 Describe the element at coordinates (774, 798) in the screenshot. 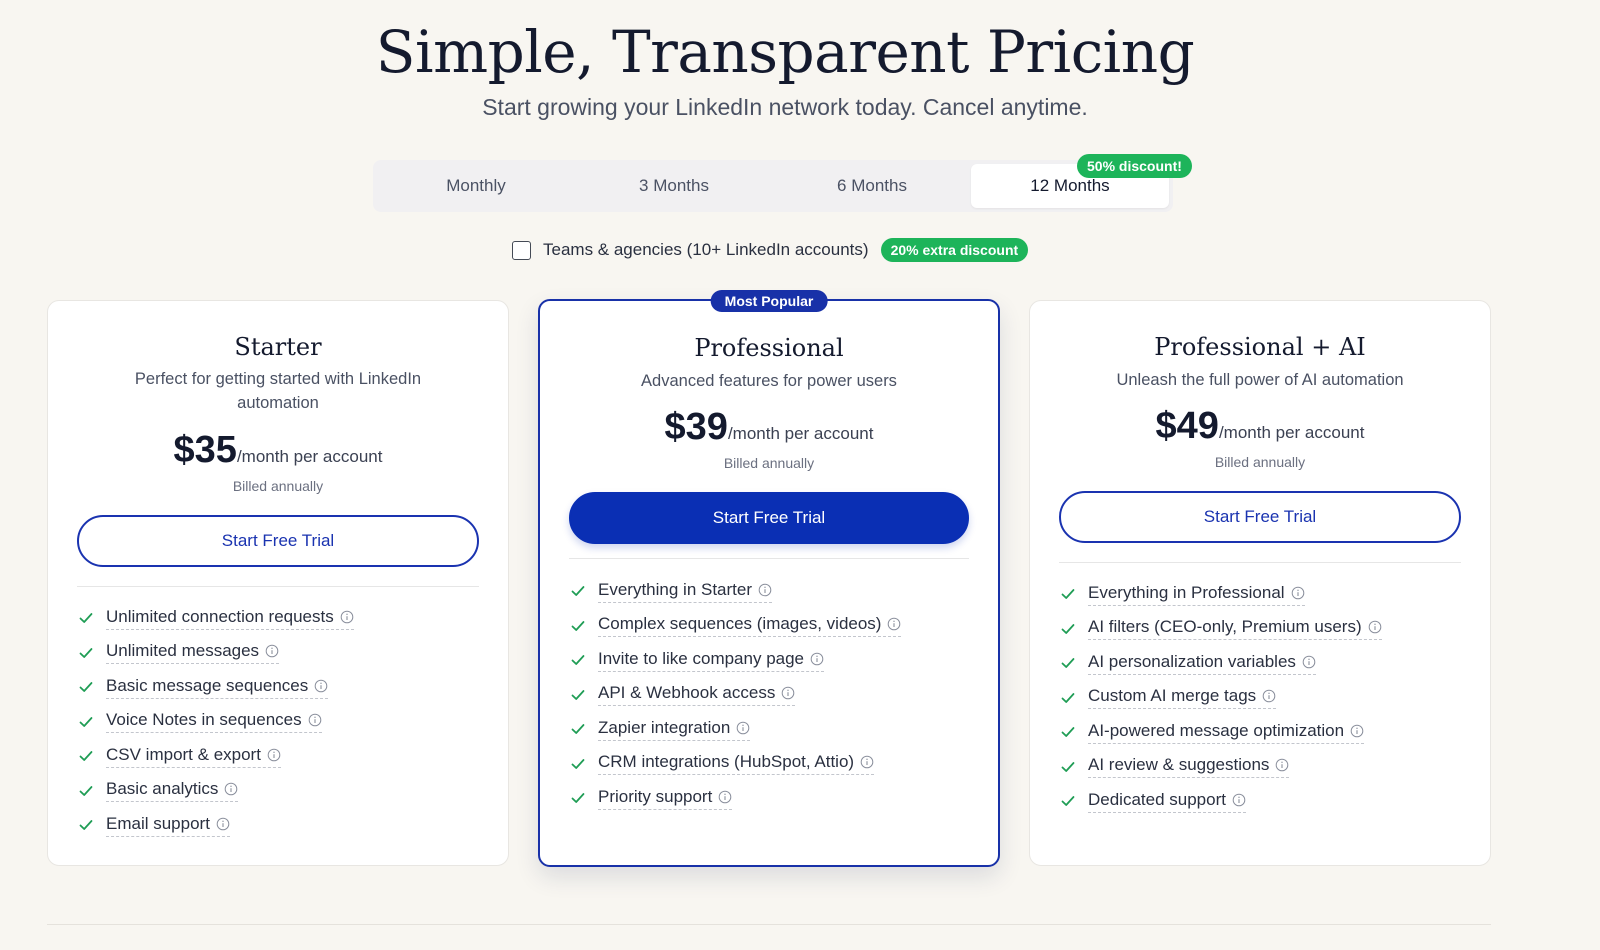

I see `feature-item: Priority support` at that location.